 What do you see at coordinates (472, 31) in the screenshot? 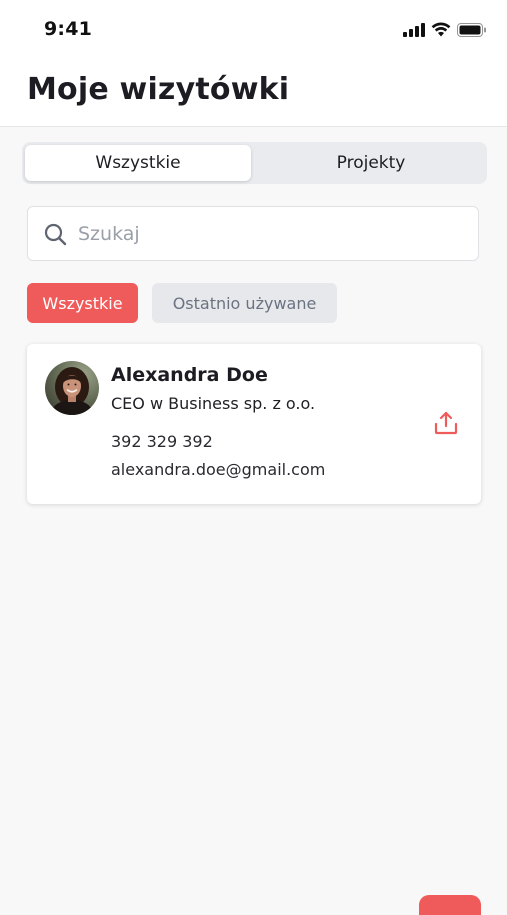
I see `battery-icon` at bounding box center [472, 31].